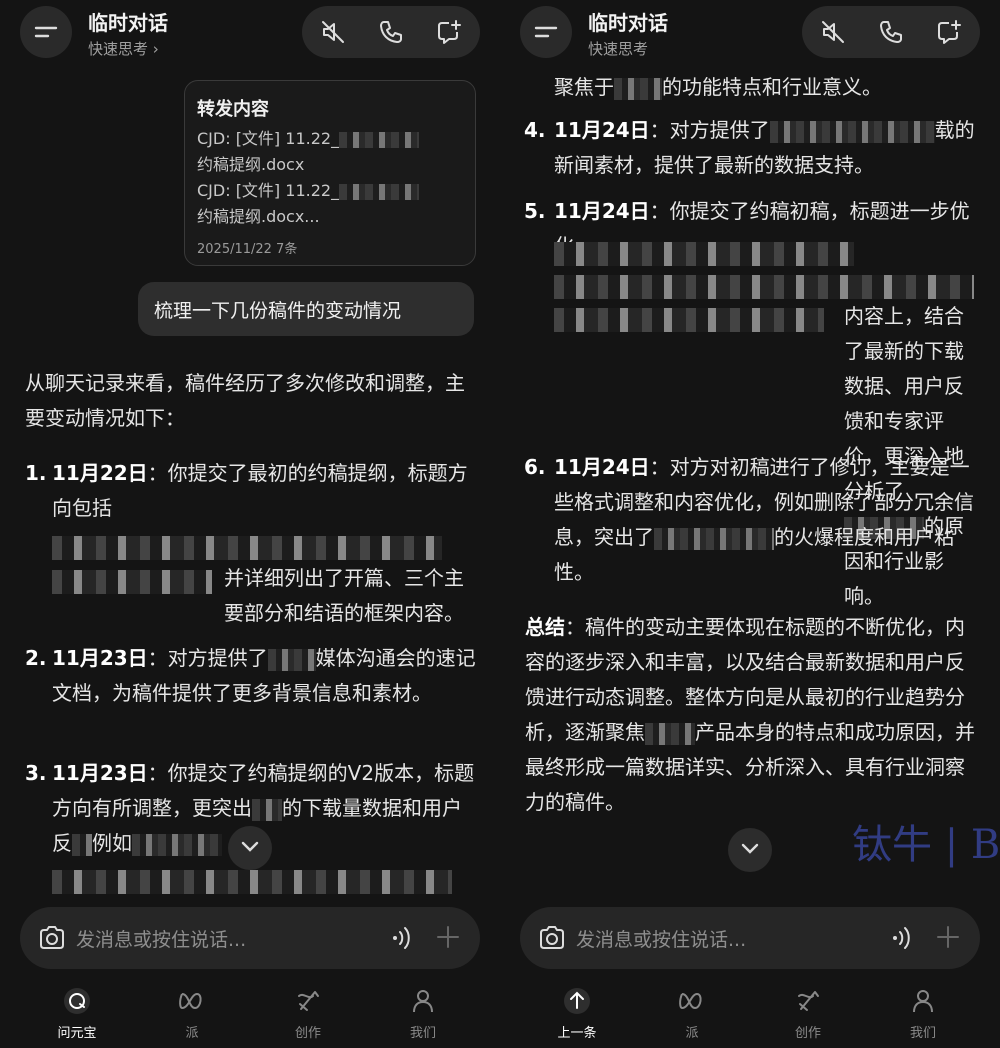  I want to click on tab-previous: 上一条, so click(577, 1013).